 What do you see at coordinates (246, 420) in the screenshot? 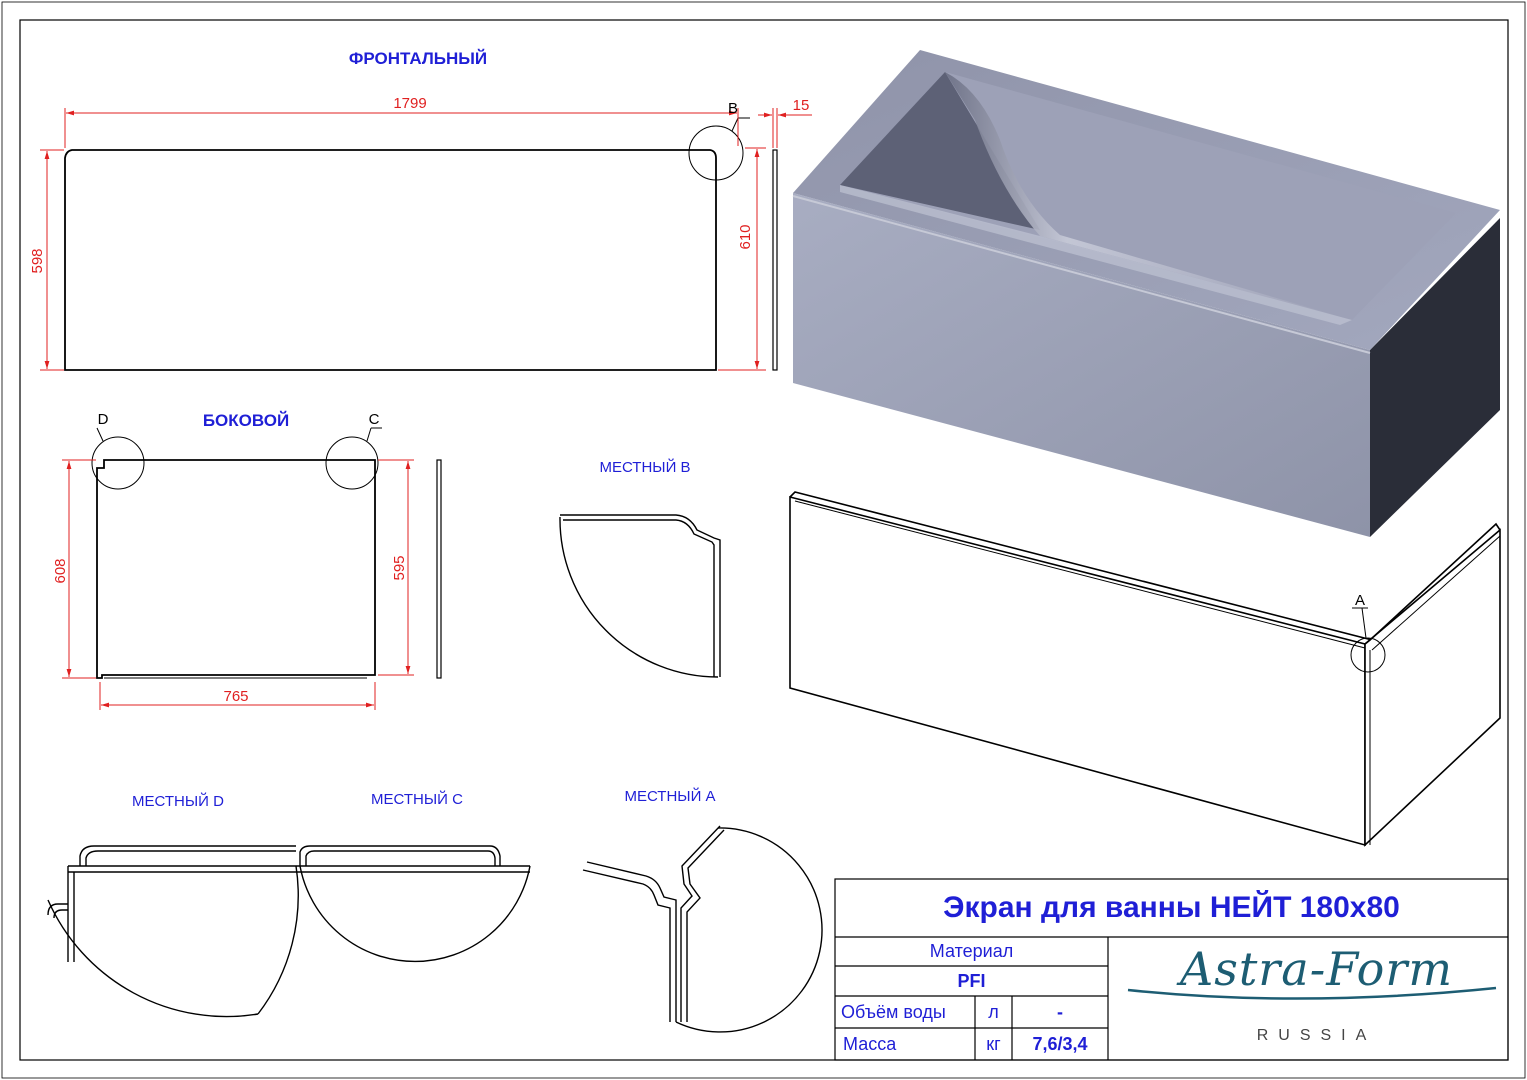
I see `side-view-title: БОКОВОЙ` at bounding box center [246, 420].